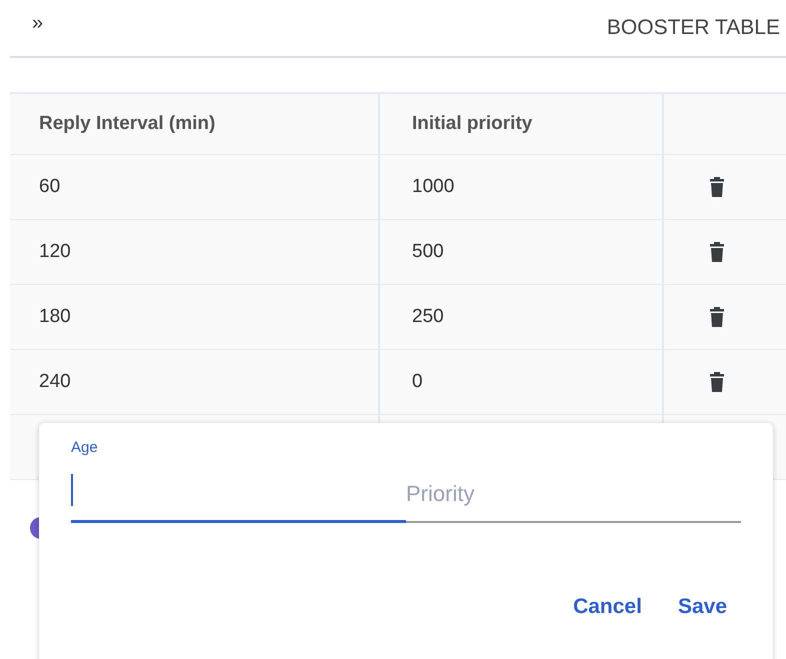  What do you see at coordinates (84, 447) in the screenshot?
I see `field-label: Age` at bounding box center [84, 447].